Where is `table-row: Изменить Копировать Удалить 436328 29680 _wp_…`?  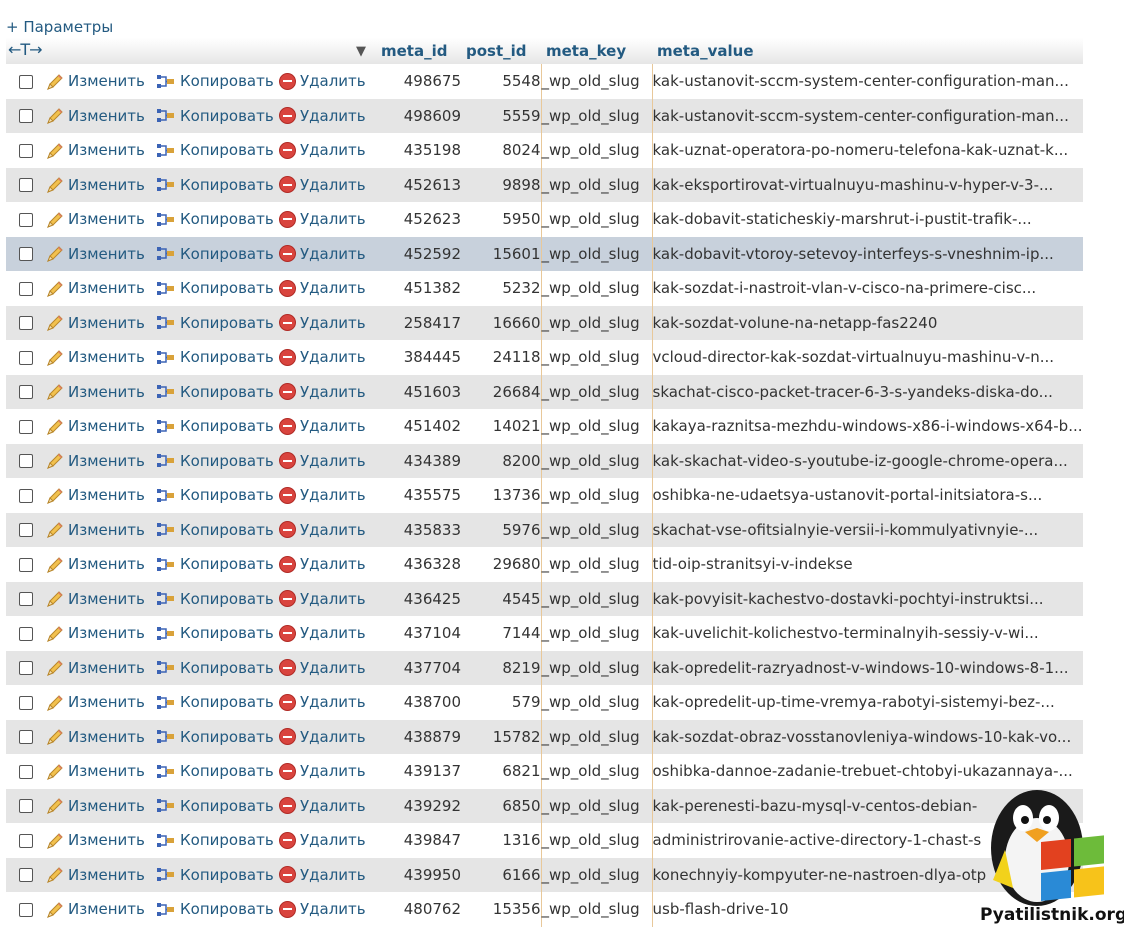 table-row: Изменить Копировать Удалить 436328 29680 _wp_… is located at coordinates (544, 564).